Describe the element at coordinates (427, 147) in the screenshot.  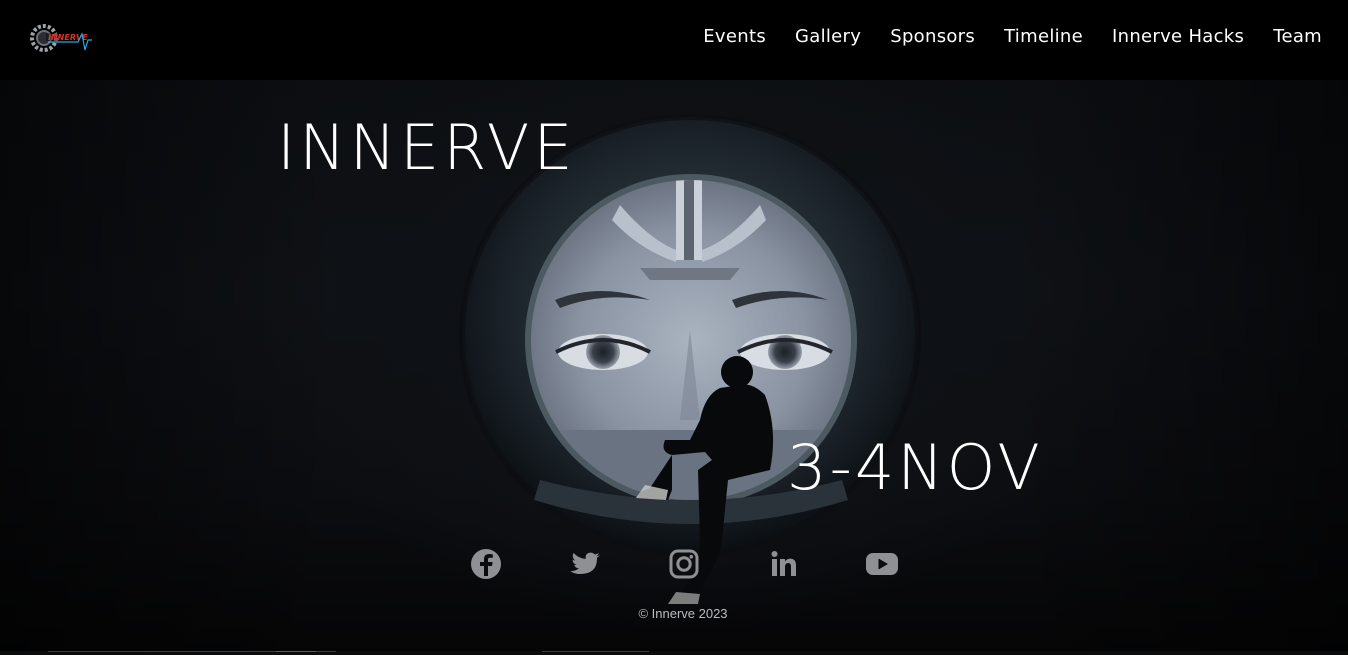
I see `hero-title: INNERVE` at that location.